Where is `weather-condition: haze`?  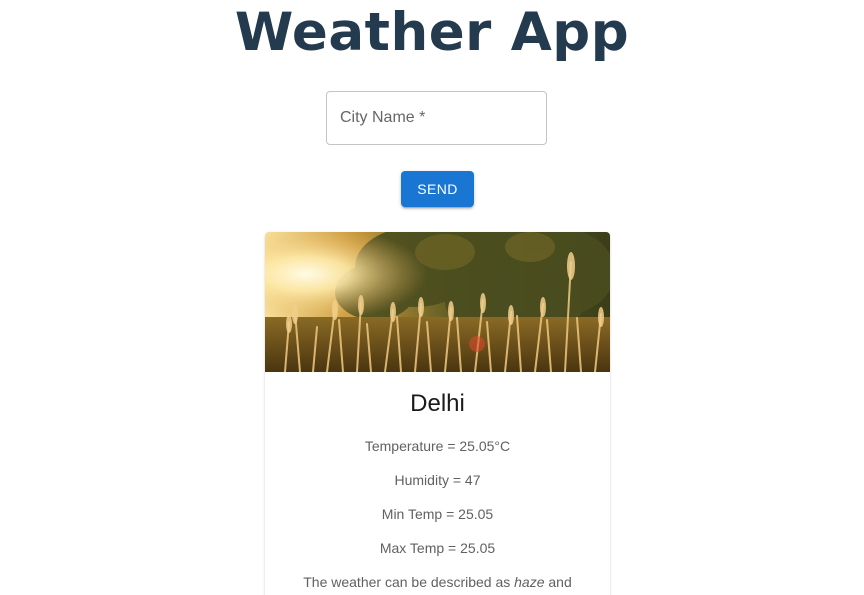
weather-condition: haze is located at coordinates (529, 582).